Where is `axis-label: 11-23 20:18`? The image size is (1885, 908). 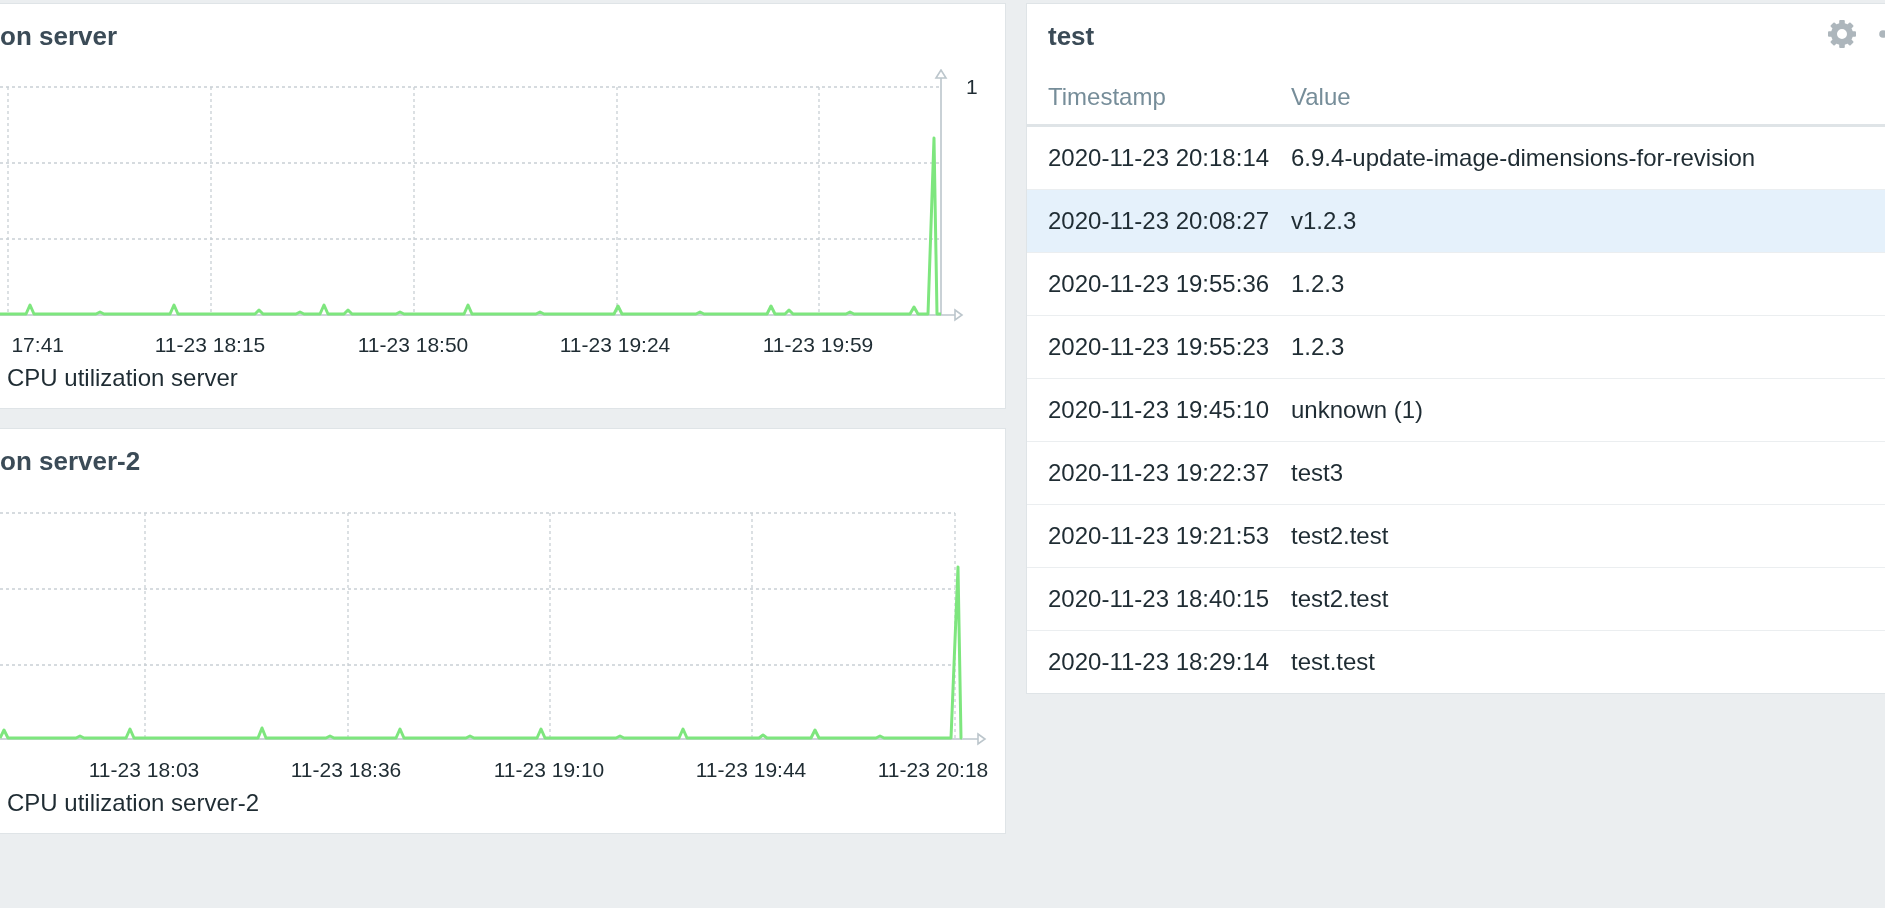
axis-label: 11-23 20:18 is located at coordinates (933, 769).